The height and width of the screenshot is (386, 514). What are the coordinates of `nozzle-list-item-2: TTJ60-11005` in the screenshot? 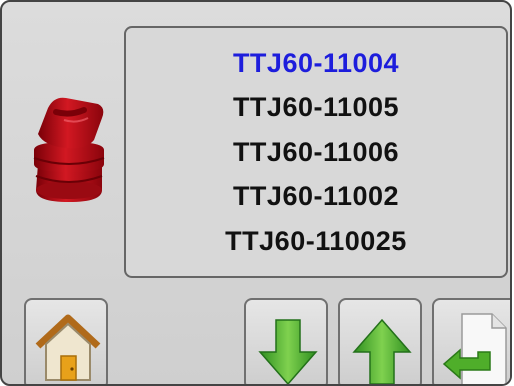 It's located at (316, 107).